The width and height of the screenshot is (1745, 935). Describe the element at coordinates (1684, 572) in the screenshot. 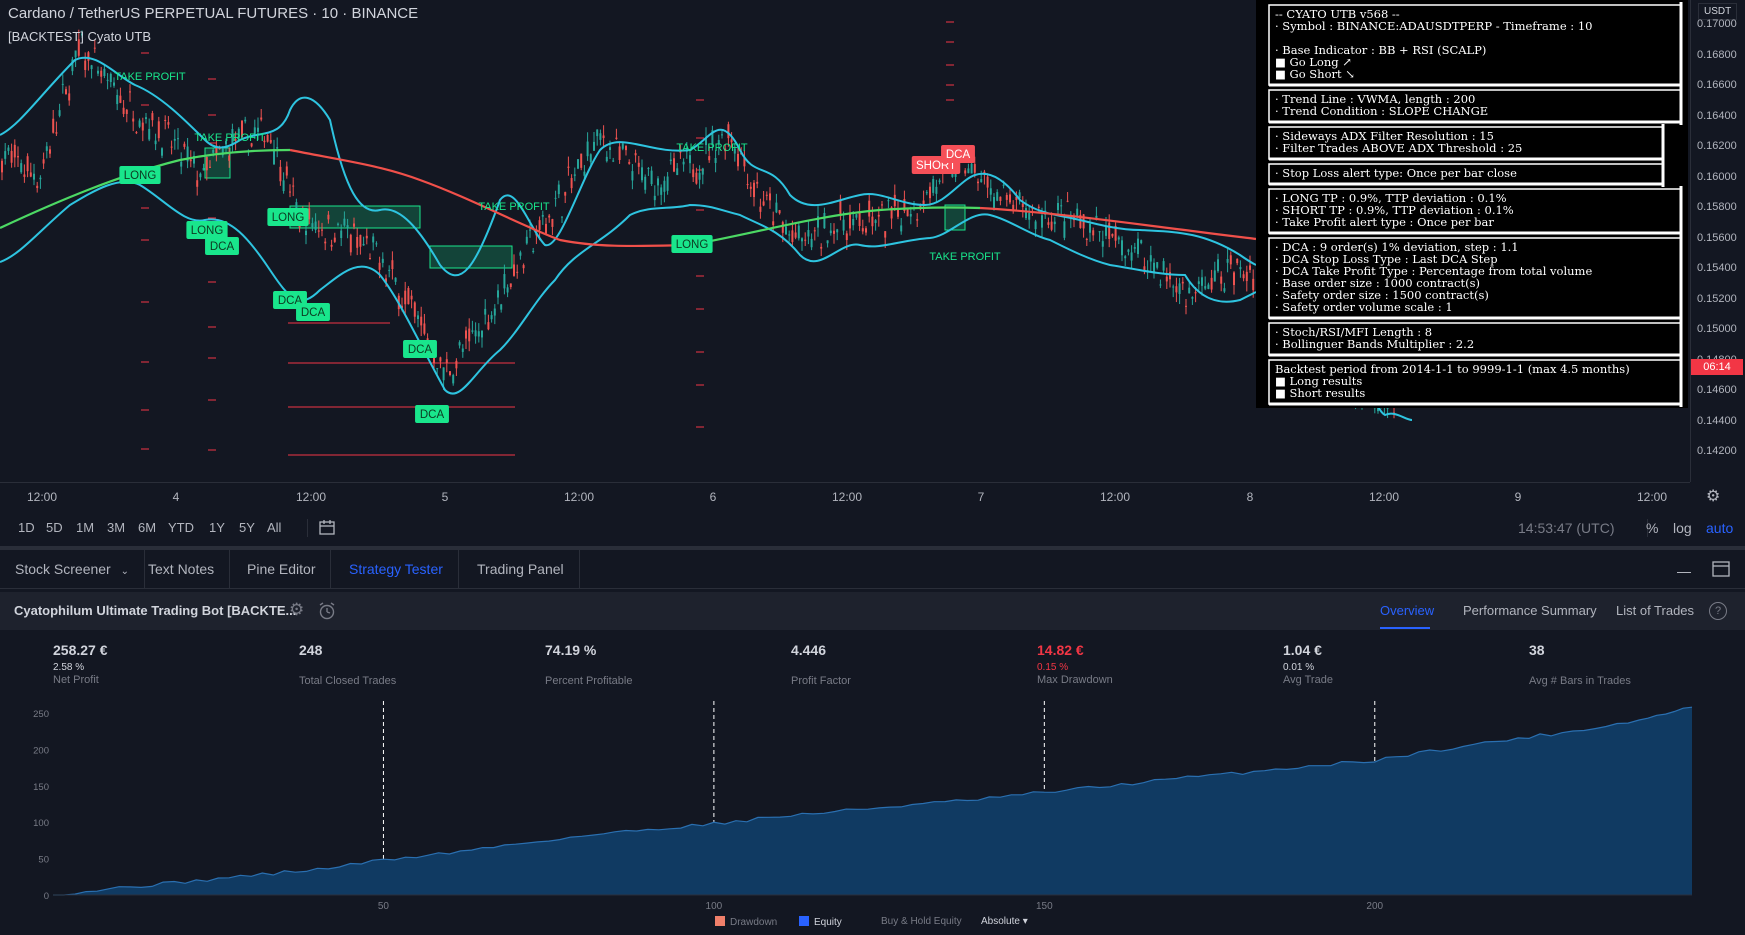

I see `minimize-icon` at that location.